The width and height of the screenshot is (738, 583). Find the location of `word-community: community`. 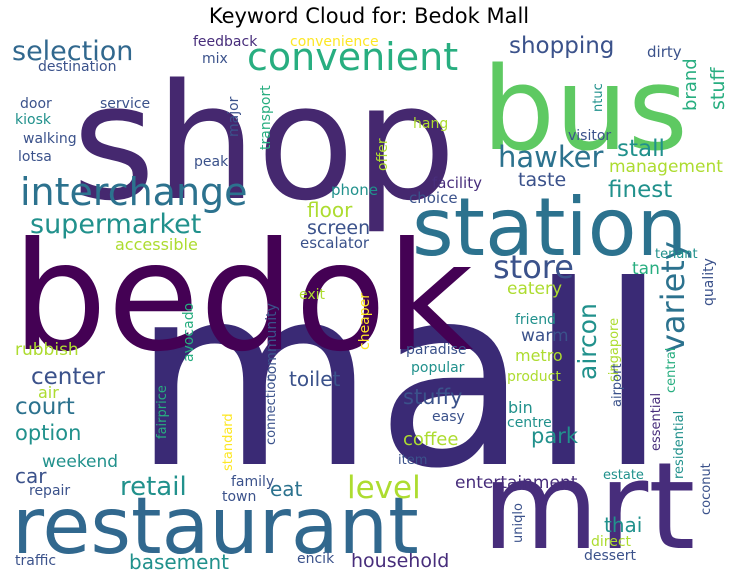

word-community: community is located at coordinates (272, 342).